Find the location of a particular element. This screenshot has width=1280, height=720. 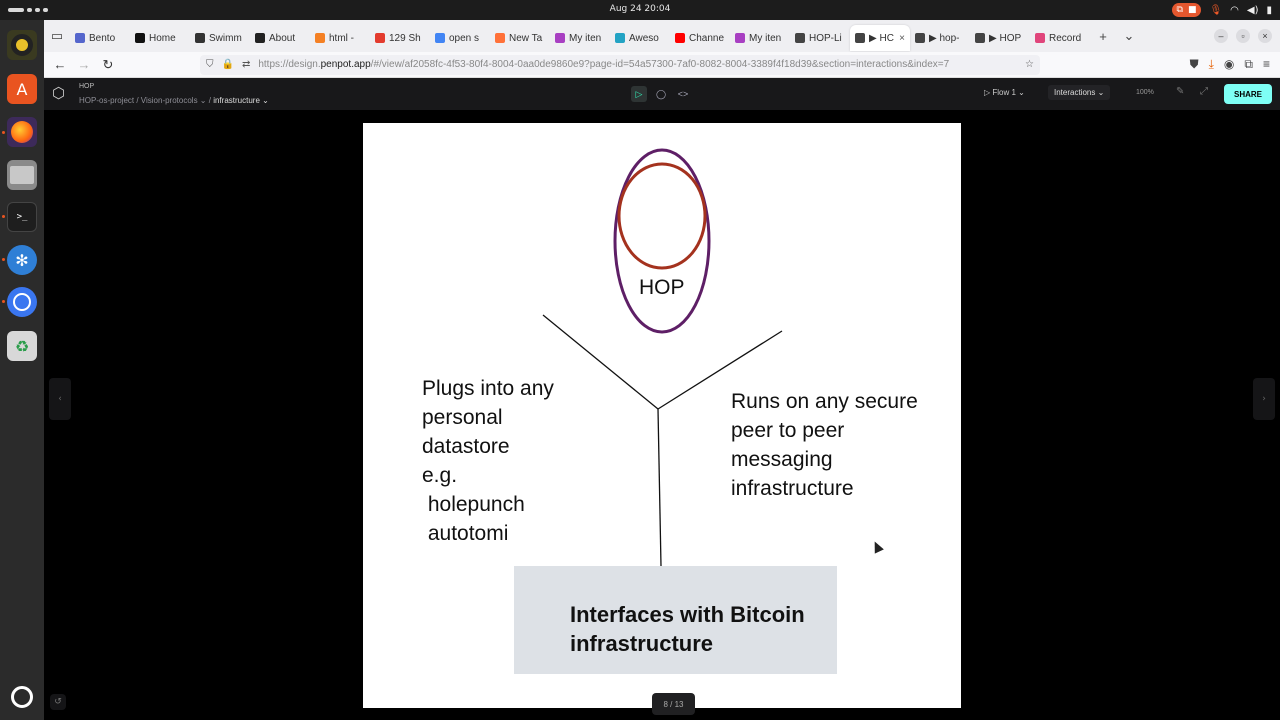

bitcoin-box: Interfaces with Bitcoin infrastructure is located at coordinates (675, 620).